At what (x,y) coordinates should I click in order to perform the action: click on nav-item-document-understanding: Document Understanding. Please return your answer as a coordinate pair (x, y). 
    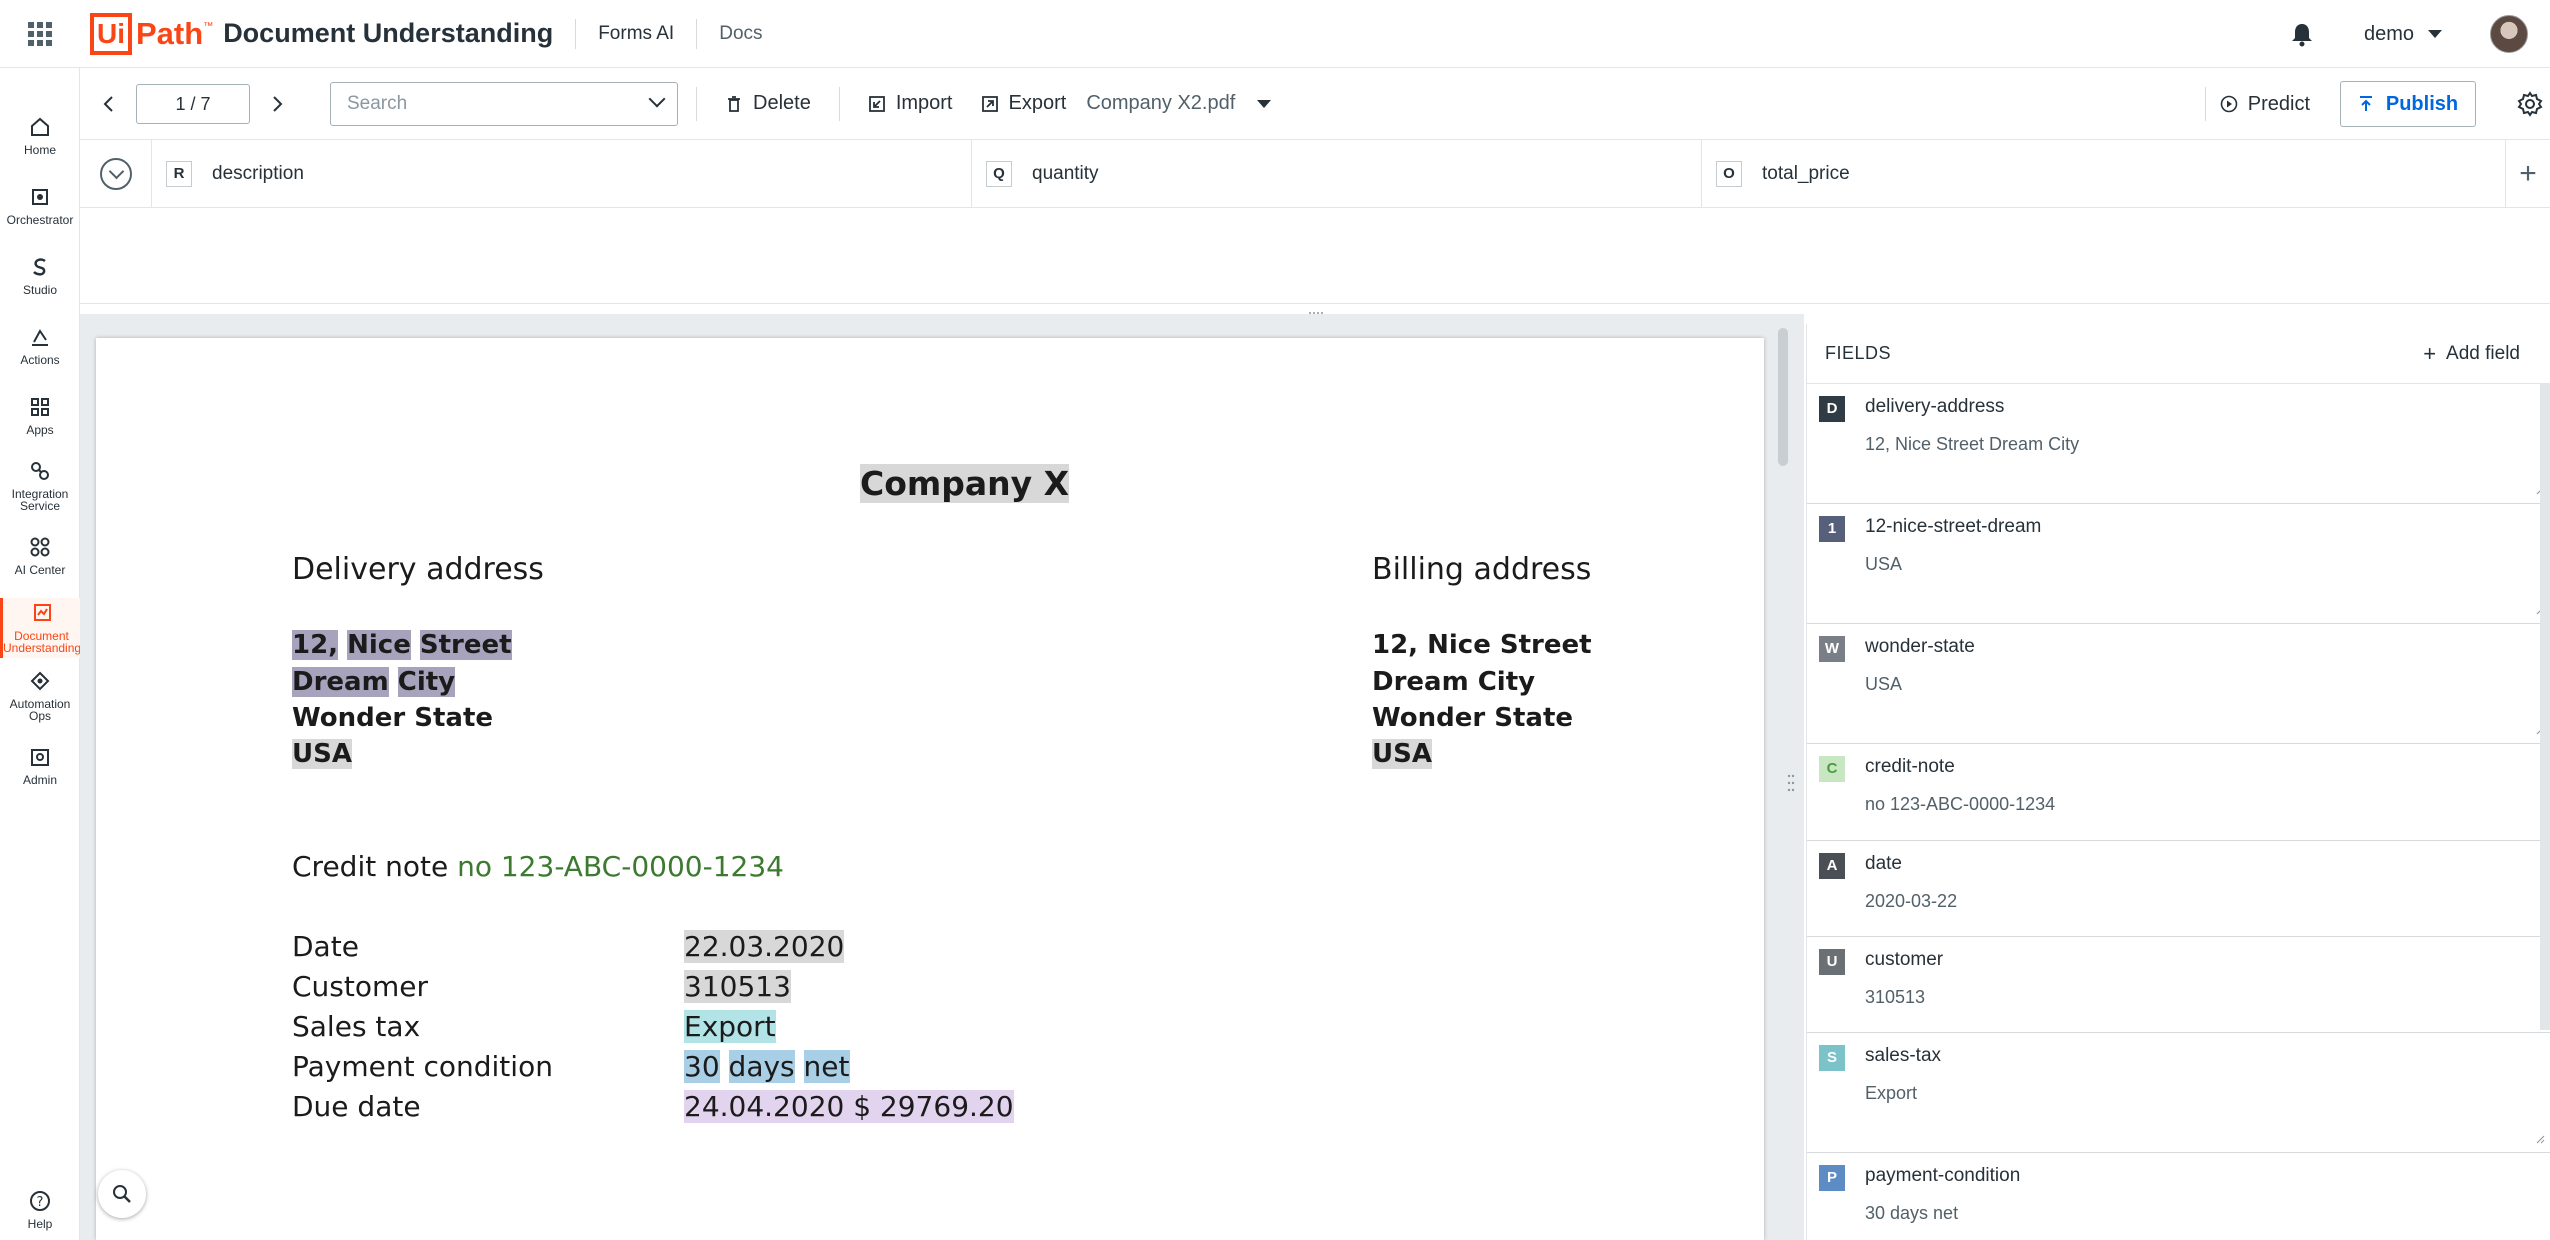
    Looking at the image, I should click on (40, 628).